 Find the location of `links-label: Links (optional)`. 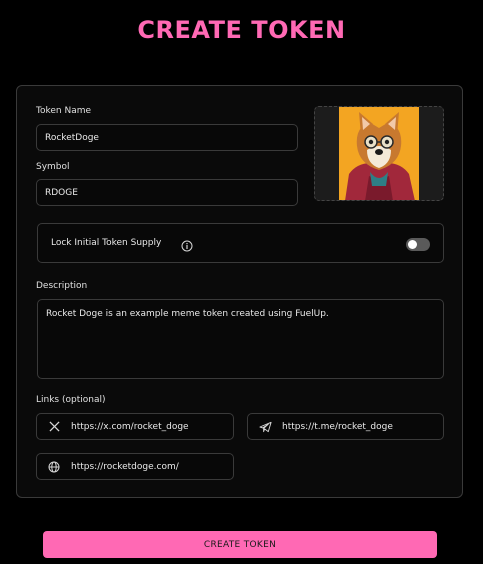

links-label: Links (optional) is located at coordinates (71, 400).